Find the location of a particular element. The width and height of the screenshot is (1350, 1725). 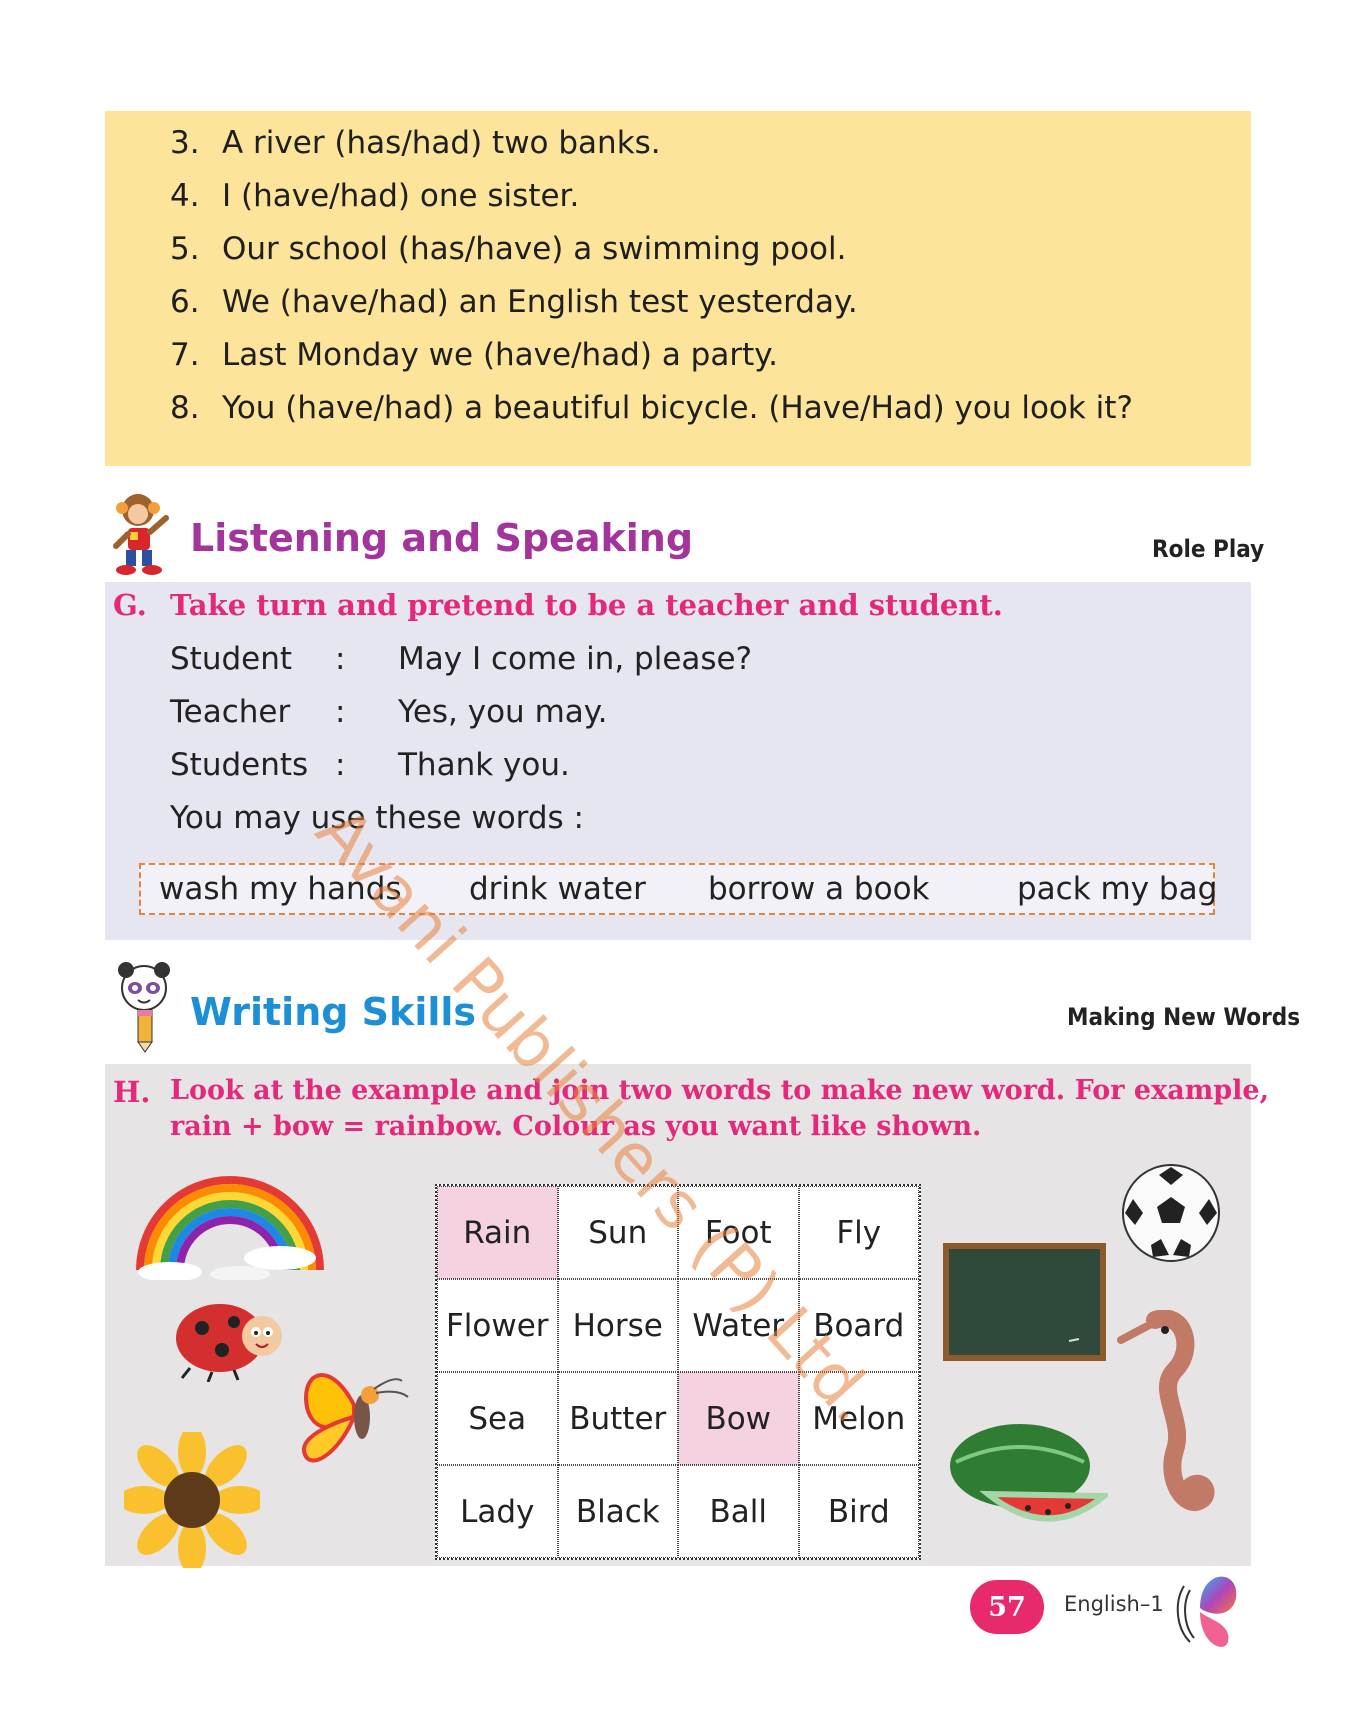

exercise-label: H. is located at coordinates (132, 1092).